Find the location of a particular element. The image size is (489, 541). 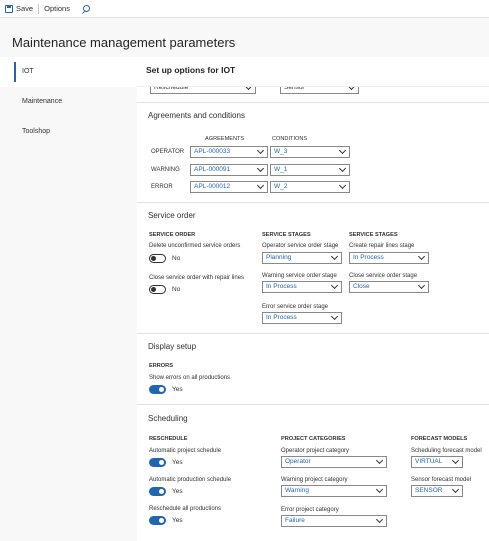

action-pane: Save Options is located at coordinates (244, 9).